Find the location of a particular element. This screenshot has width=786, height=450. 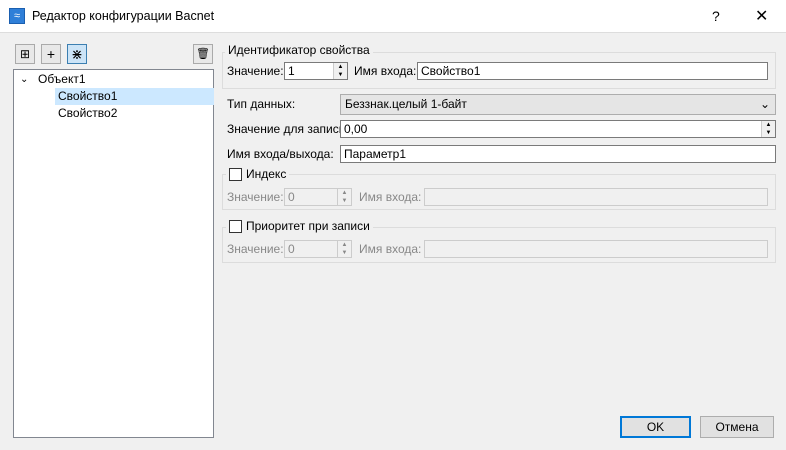

index-checkbox is located at coordinates (235, 174).